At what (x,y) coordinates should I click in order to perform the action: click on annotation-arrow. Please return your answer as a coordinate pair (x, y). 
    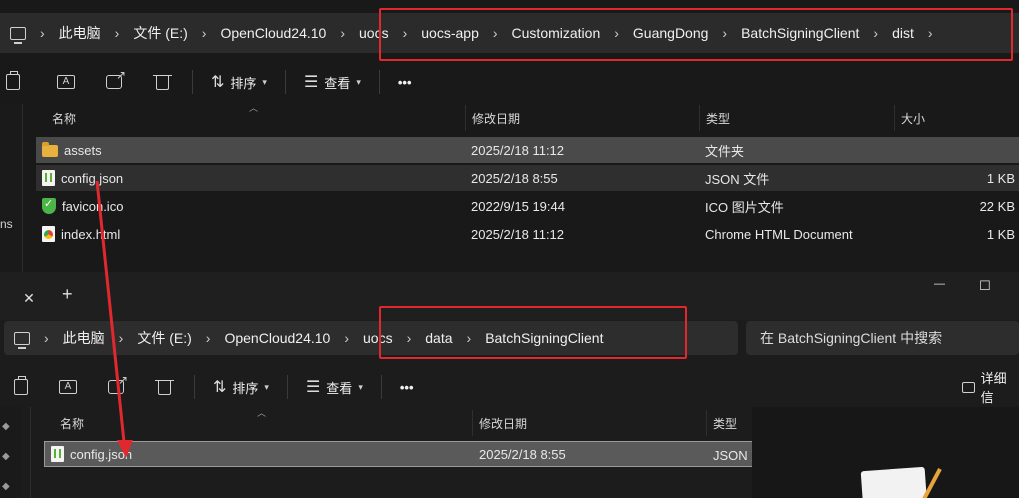
    Looking at the image, I should click on (114, 319).